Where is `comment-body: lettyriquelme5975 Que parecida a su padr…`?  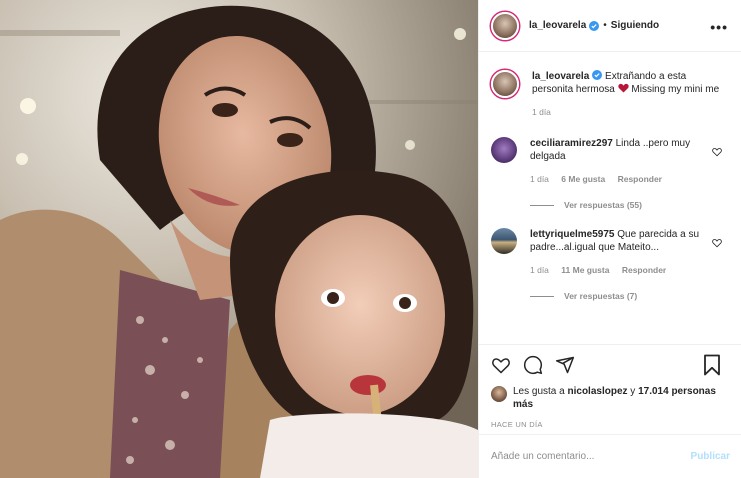
comment-body: lettyriquelme5975 Que parecida a su padr… is located at coordinates (619, 252).